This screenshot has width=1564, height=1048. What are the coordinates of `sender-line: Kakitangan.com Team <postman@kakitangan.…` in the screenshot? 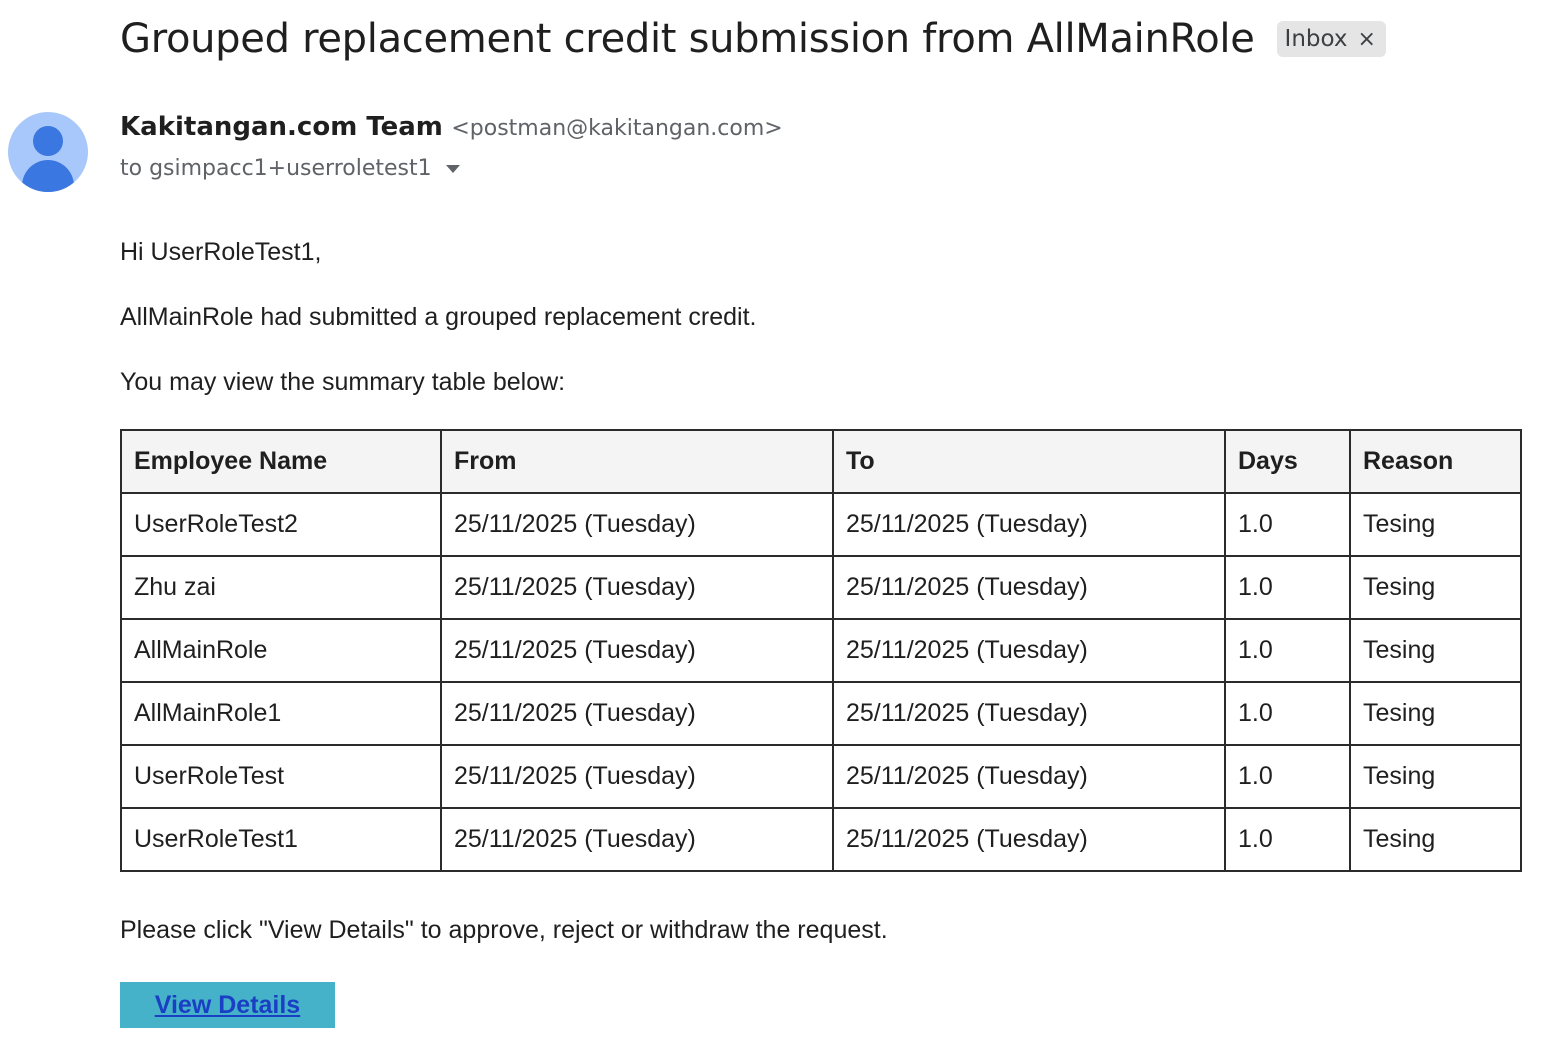 It's located at (451, 127).